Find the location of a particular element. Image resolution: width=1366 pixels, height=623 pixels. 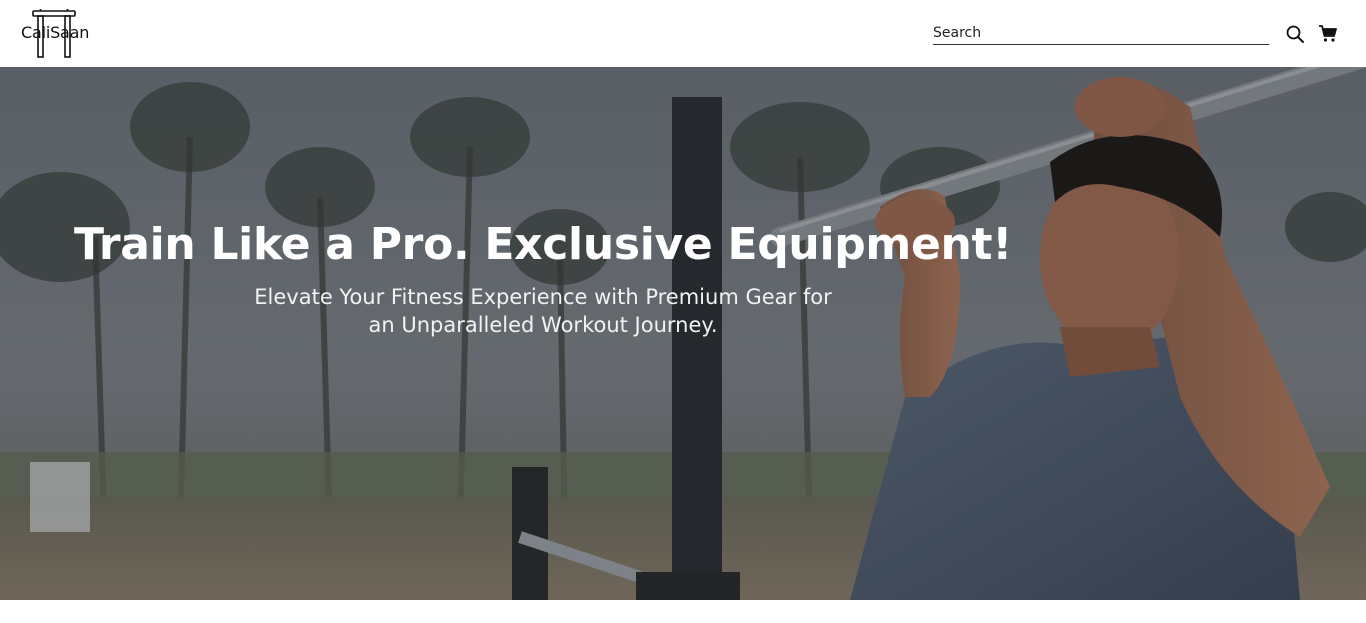

cart-icon is located at coordinates (1328, 33).